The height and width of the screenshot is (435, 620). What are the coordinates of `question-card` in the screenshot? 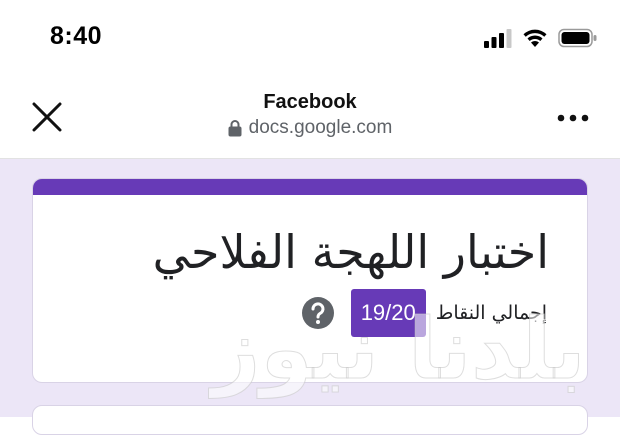 It's located at (310, 420).